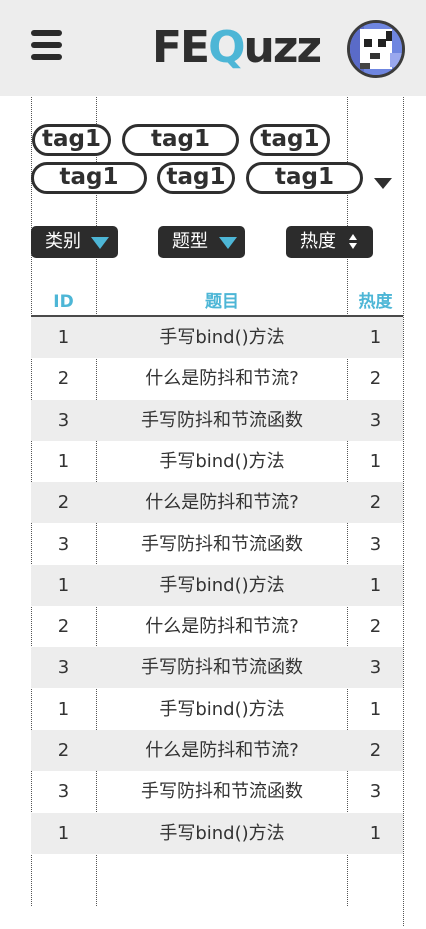 The width and height of the screenshot is (426, 929). What do you see at coordinates (383, 183) in the screenshot?
I see `expand-tags-arrow-icon` at bounding box center [383, 183].